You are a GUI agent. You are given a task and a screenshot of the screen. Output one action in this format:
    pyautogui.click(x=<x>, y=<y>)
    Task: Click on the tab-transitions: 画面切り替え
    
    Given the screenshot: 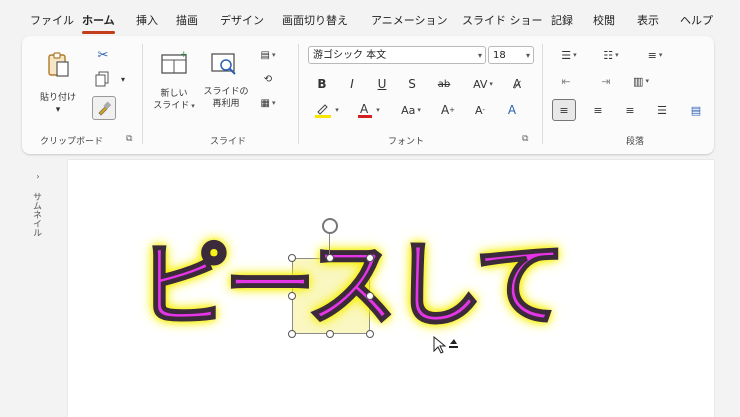 What is the action you would take?
    pyautogui.click(x=315, y=21)
    